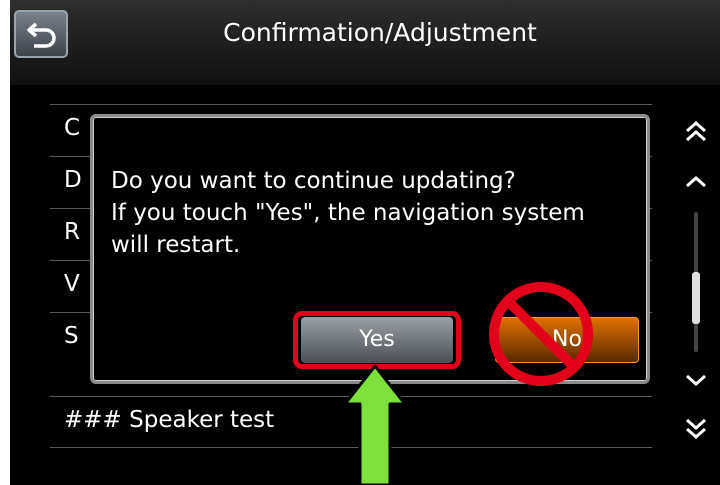 The width and height of the screenshot is (720, 485). I want to click on list-item-label: V, so click(72, 284).